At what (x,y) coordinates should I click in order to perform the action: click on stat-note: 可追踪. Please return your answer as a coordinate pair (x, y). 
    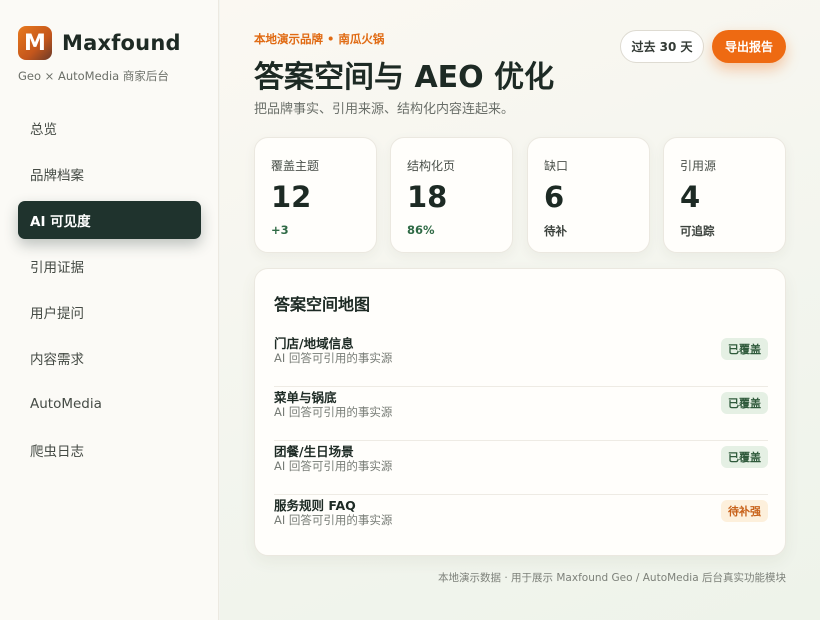
    Looking at the image, I should click on (697, 231).